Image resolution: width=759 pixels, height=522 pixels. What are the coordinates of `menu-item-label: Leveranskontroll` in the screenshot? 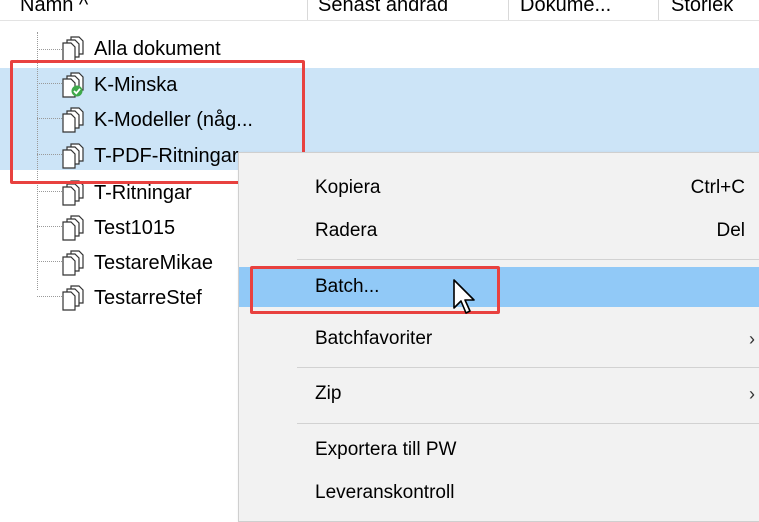 It's located at (385, 492).